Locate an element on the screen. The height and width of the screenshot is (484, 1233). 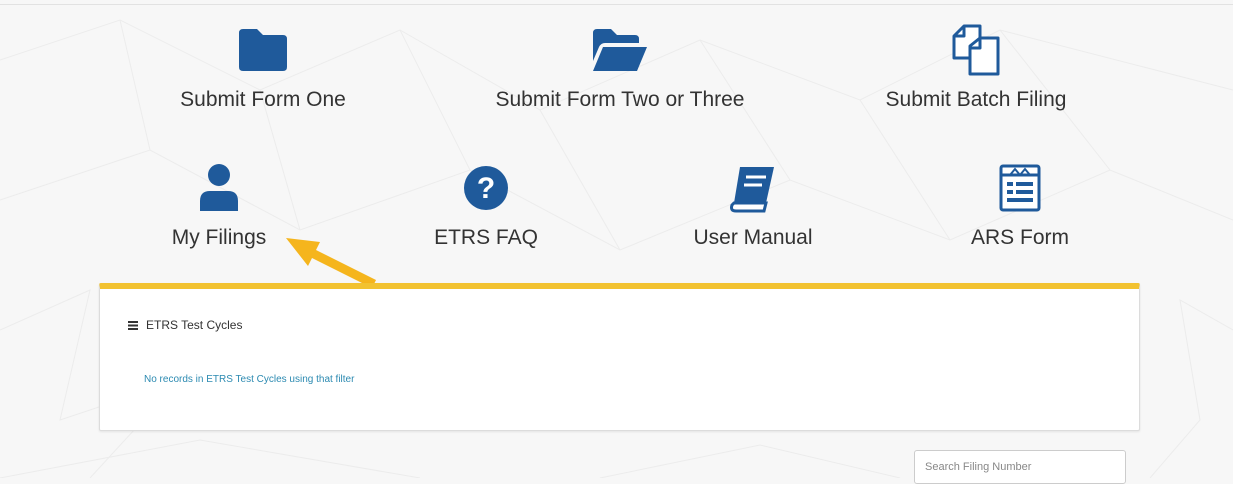
search-filing-number-input is located at coordinates (1020, 467).